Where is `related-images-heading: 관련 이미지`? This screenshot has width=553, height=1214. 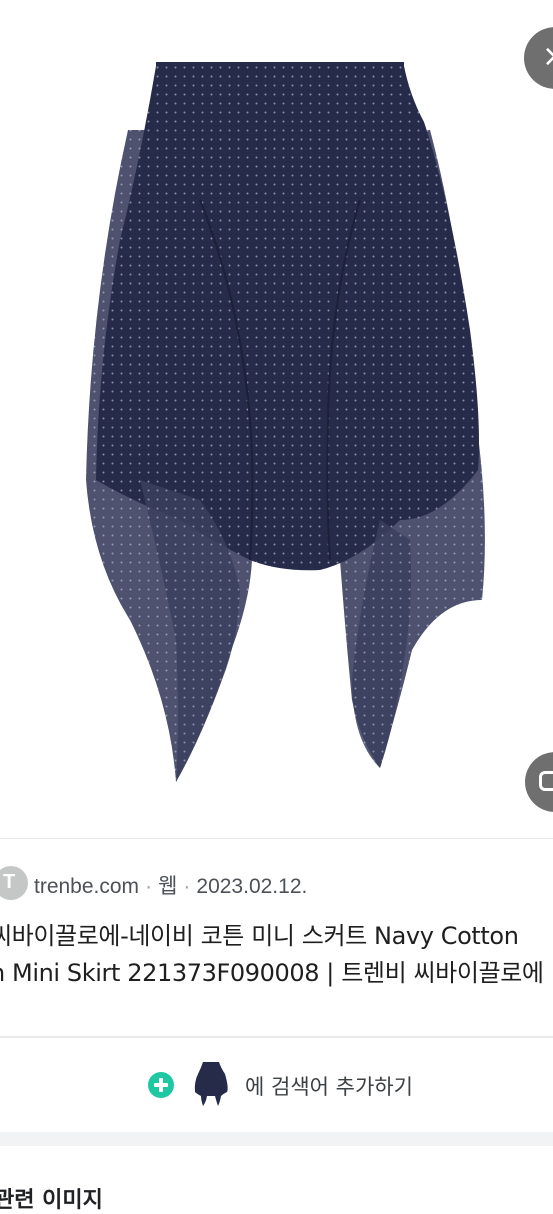
related-images-heading: 관련 이미지 is located at coordinates (51, 1200).